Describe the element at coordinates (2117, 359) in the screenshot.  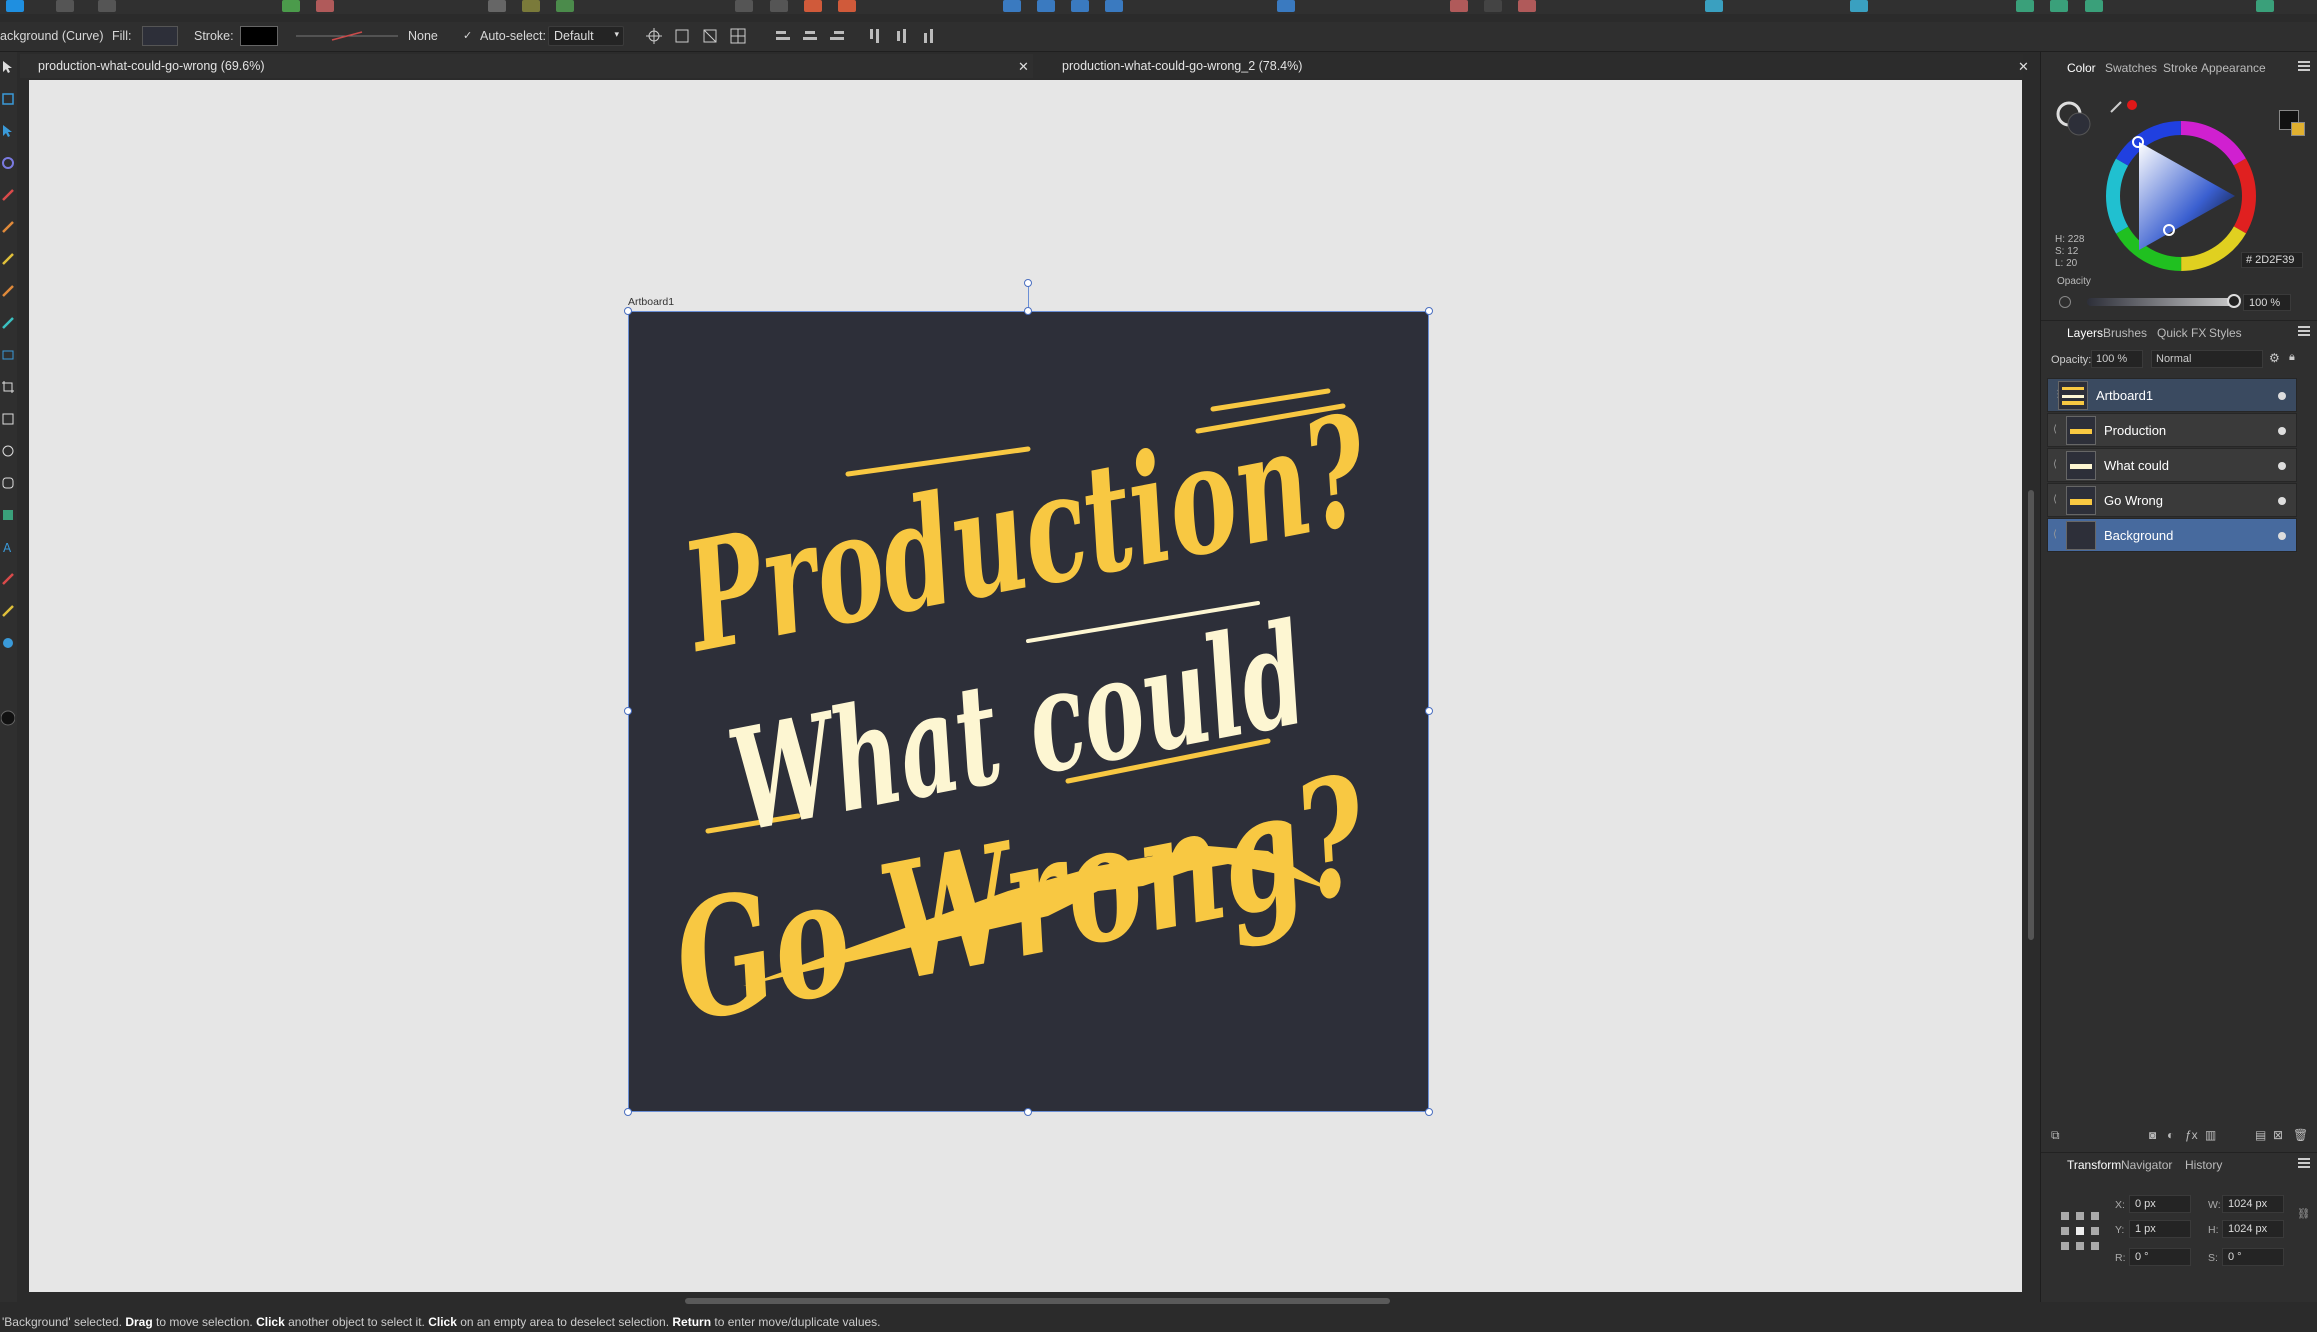
I see `layer-opacity-field: 100 %` at that location.